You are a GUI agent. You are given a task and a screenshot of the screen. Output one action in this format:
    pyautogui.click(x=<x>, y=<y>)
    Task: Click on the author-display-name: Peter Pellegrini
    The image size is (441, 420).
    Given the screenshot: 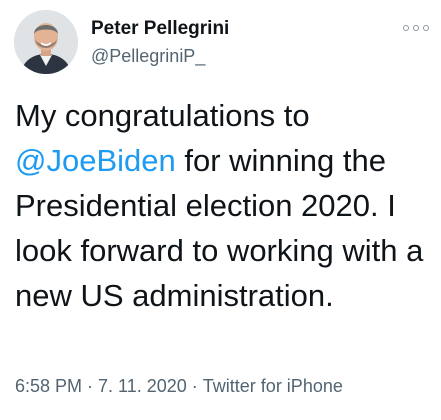 What is the action you would take?
    pyautogui.click(x=160, y=29)
    